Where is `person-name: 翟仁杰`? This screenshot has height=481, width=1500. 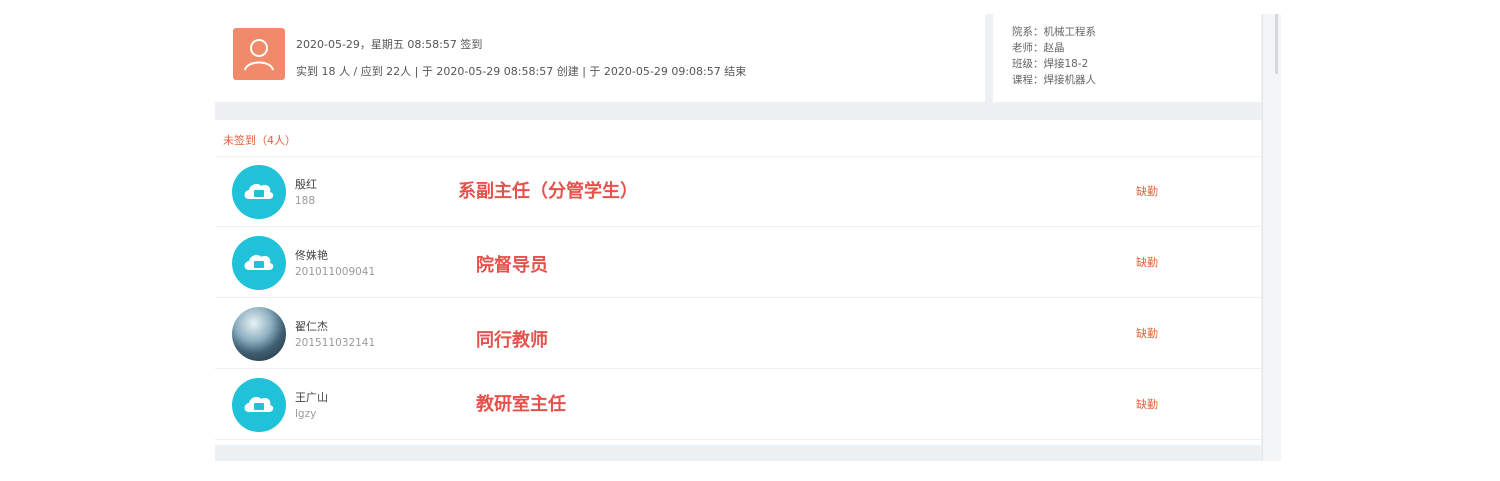 person-name: 翟仁杰 is located at coordinates (311, 326).